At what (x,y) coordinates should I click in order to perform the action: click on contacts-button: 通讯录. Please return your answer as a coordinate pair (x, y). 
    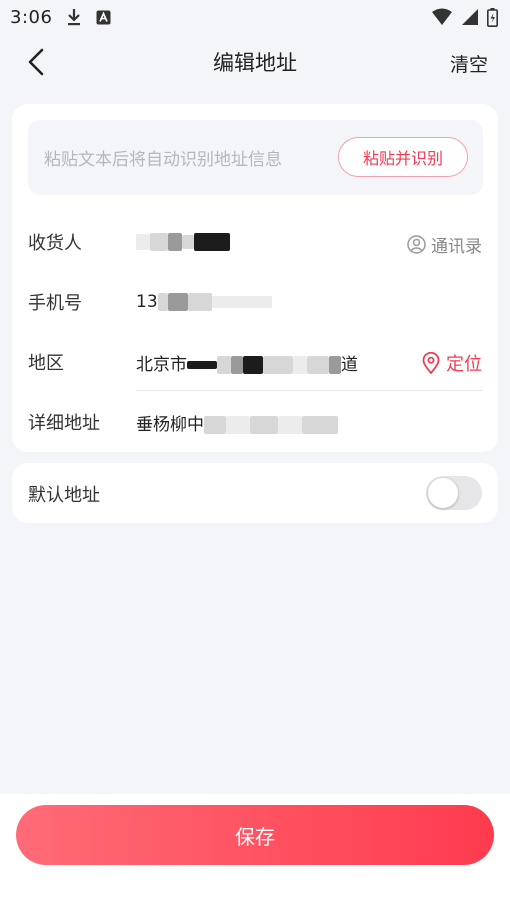
    Looking at the image, I should click on (444, 244).